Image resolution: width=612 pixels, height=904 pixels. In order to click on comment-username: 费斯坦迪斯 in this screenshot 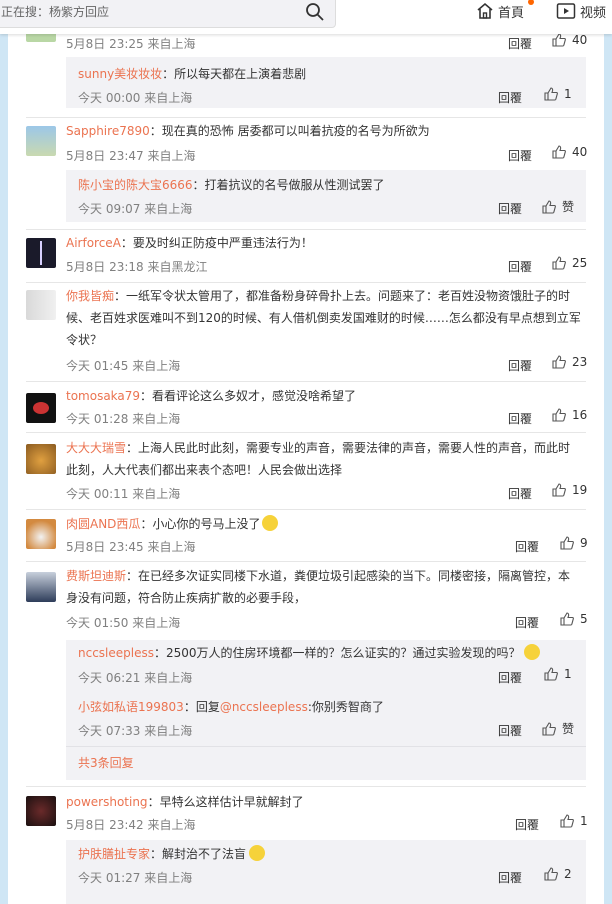, I will do `click(96, 576)`.